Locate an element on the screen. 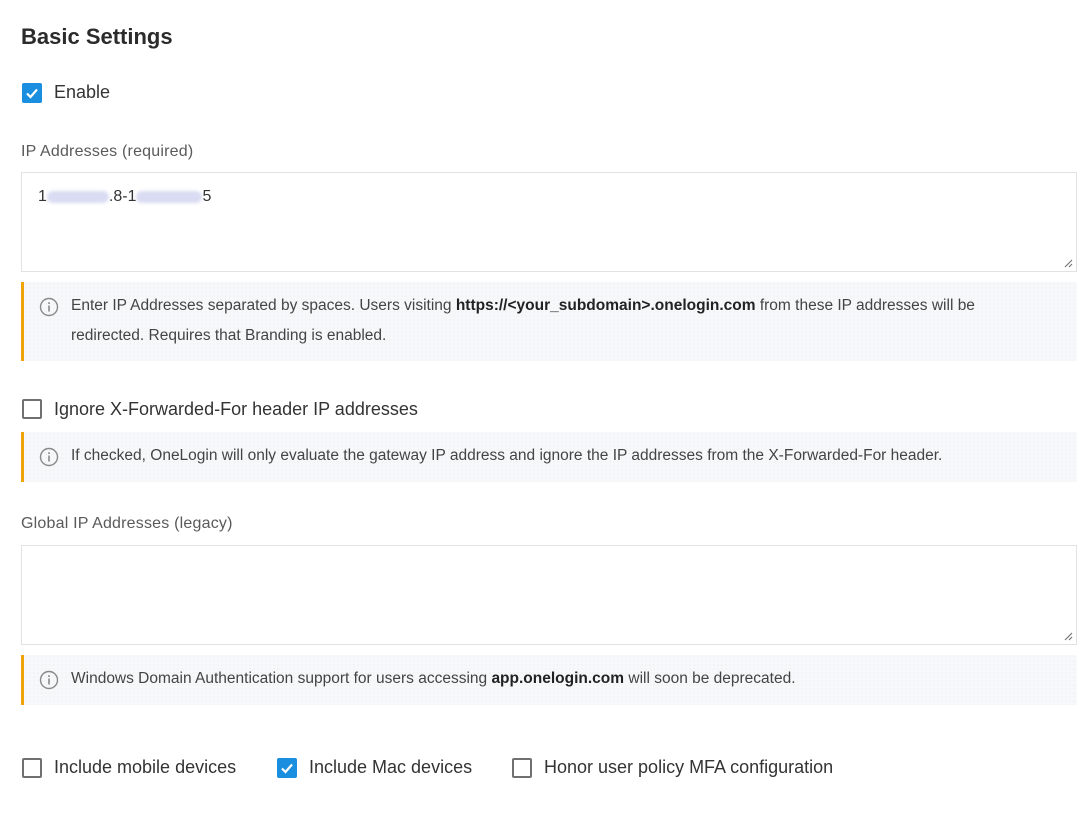 This screenshot has height=815, width=1089. honor-mfa-checkbox is located at coordinates (522, 768).